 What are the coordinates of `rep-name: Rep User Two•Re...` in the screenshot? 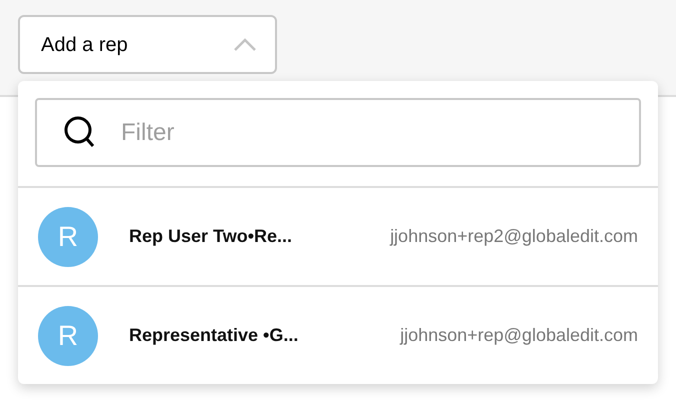 It's located at (210, 236).